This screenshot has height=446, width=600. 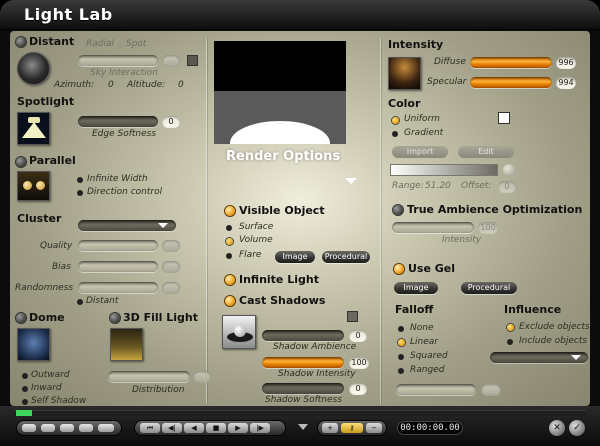 I want to click on step-forward-icon: |▶, so click(x=260, y=428).